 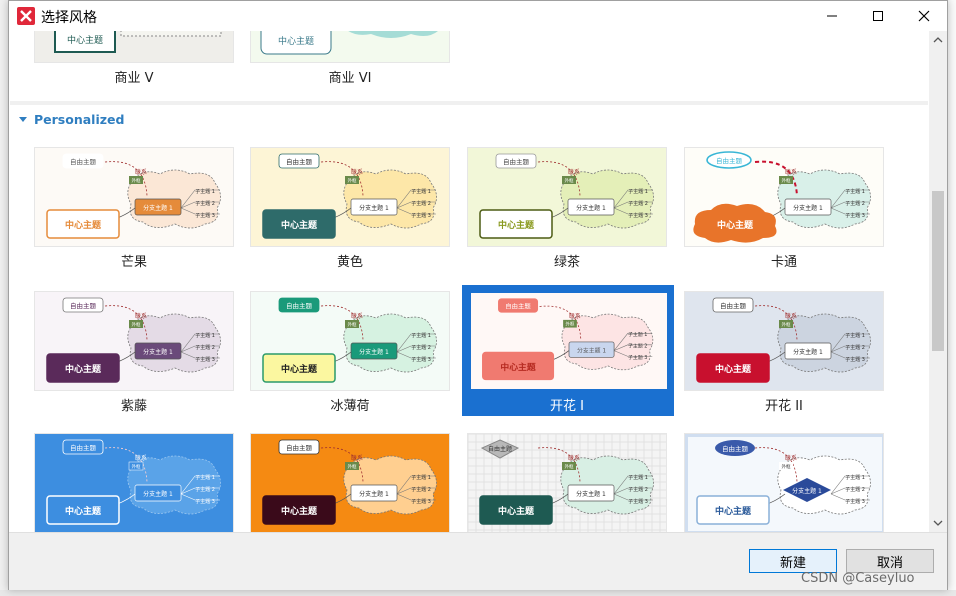 I want to click on minimize-button, so click(x=832, y=16).